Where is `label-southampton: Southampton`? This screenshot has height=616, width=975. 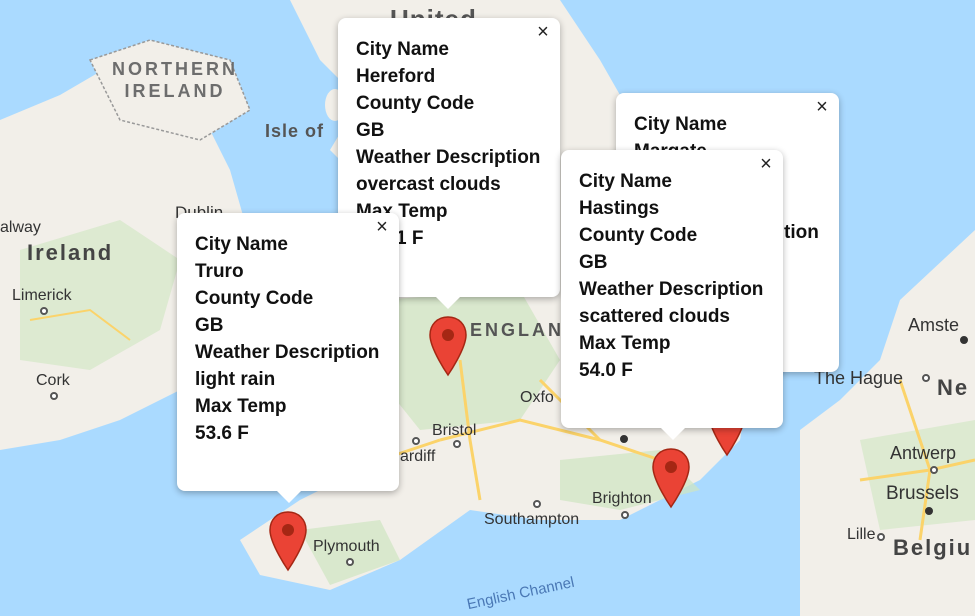 label-southampton: Southampton is located at coordinates (532, 519).